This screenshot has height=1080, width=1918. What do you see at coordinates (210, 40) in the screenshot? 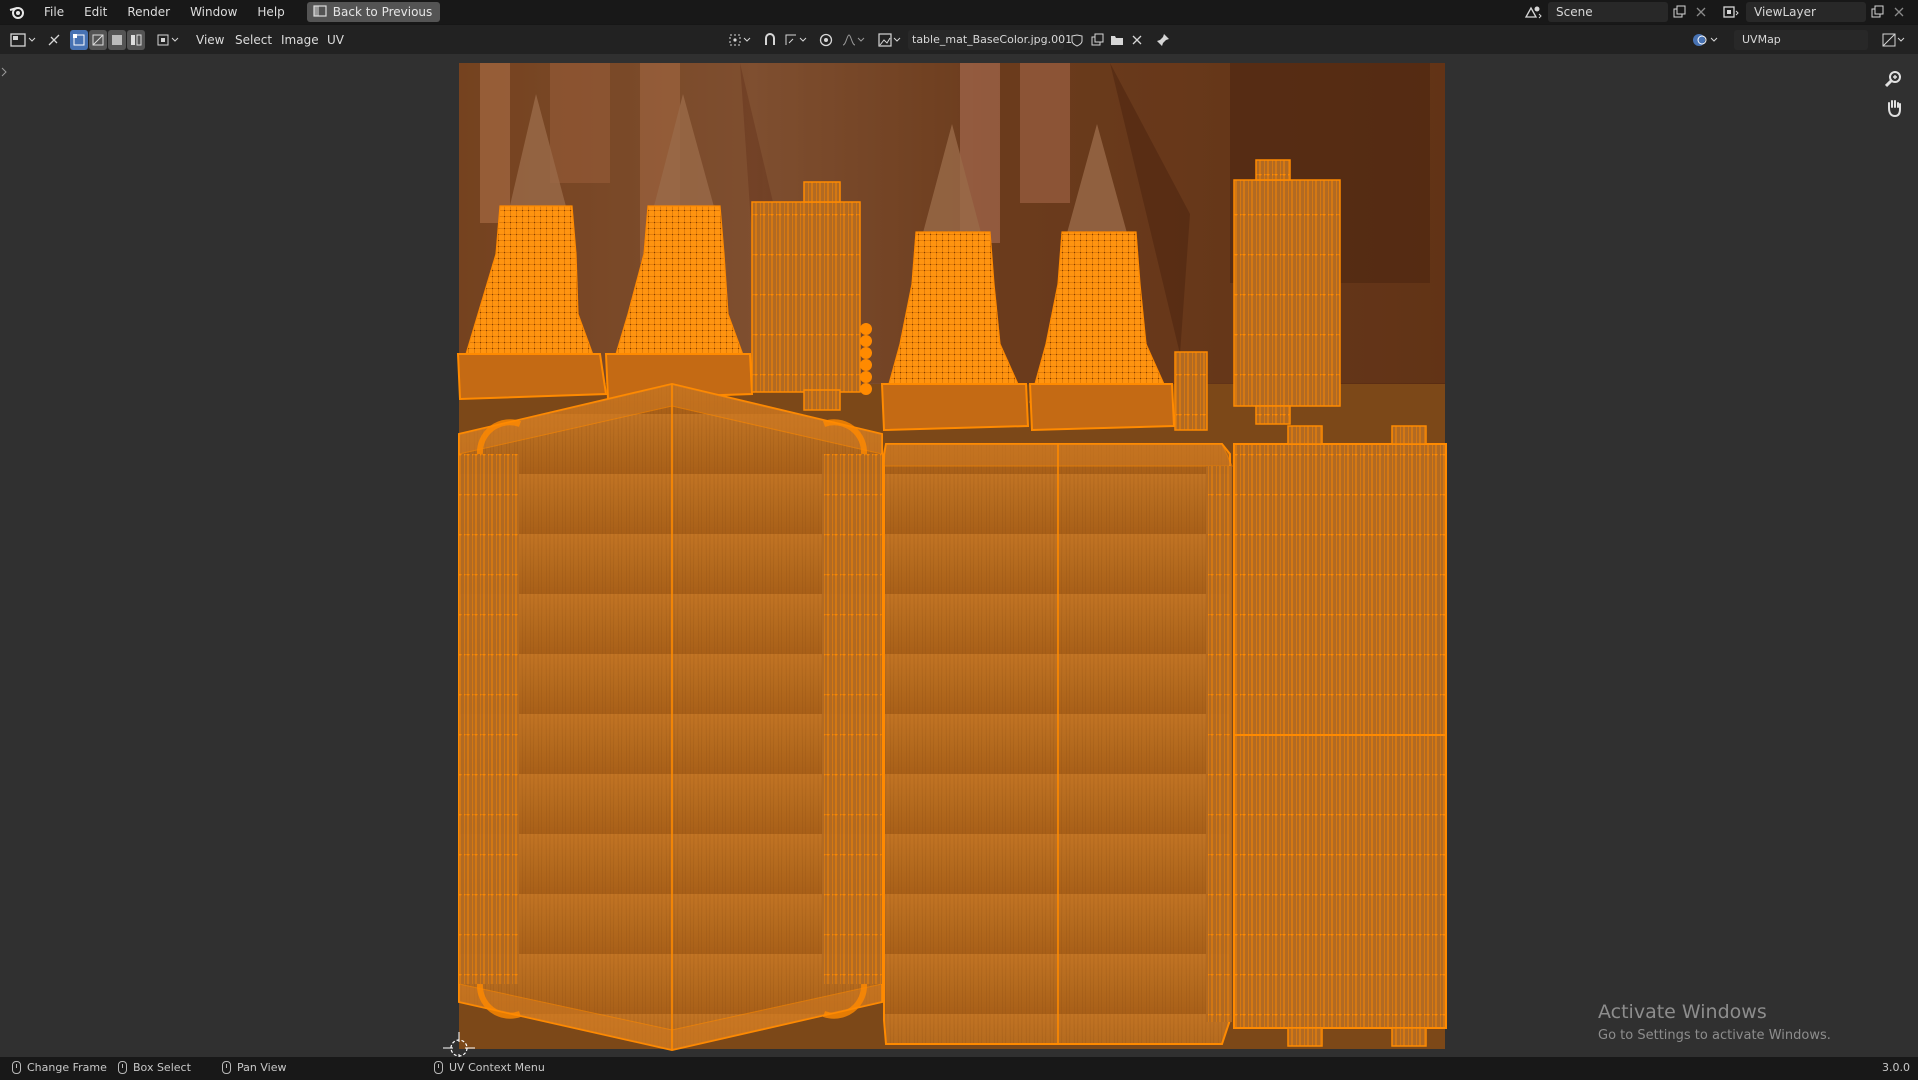
I see `menu-view: View` at bounding box center [210, 40].